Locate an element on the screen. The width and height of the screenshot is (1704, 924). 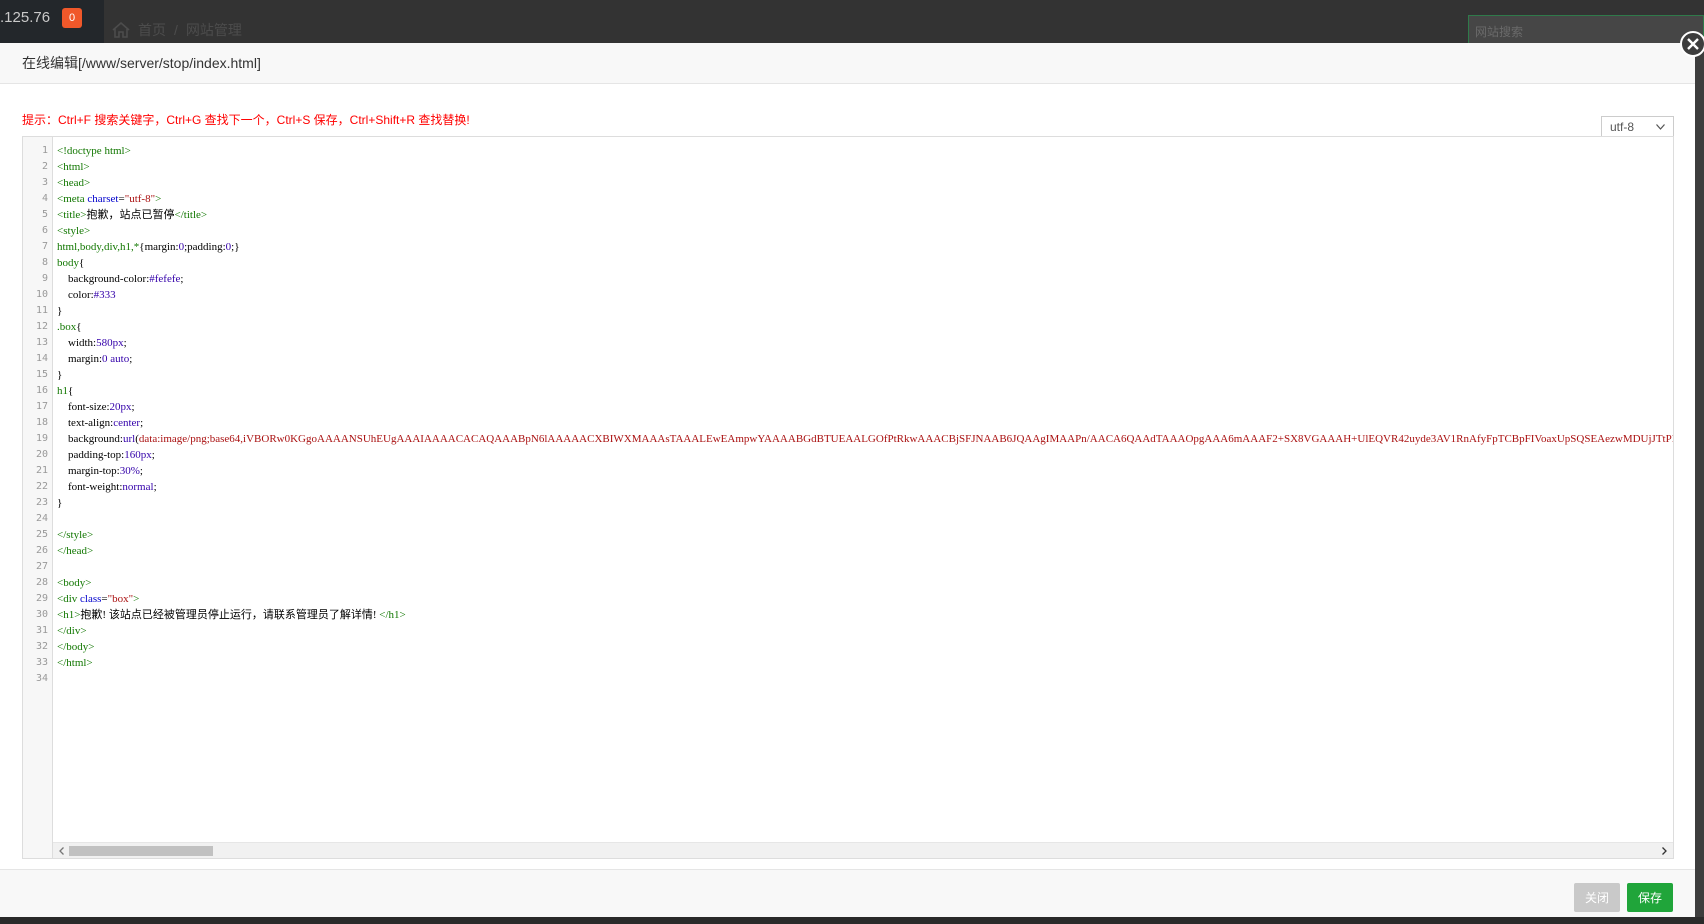
code-token: font-weight: is located at coordinates (90, 487).